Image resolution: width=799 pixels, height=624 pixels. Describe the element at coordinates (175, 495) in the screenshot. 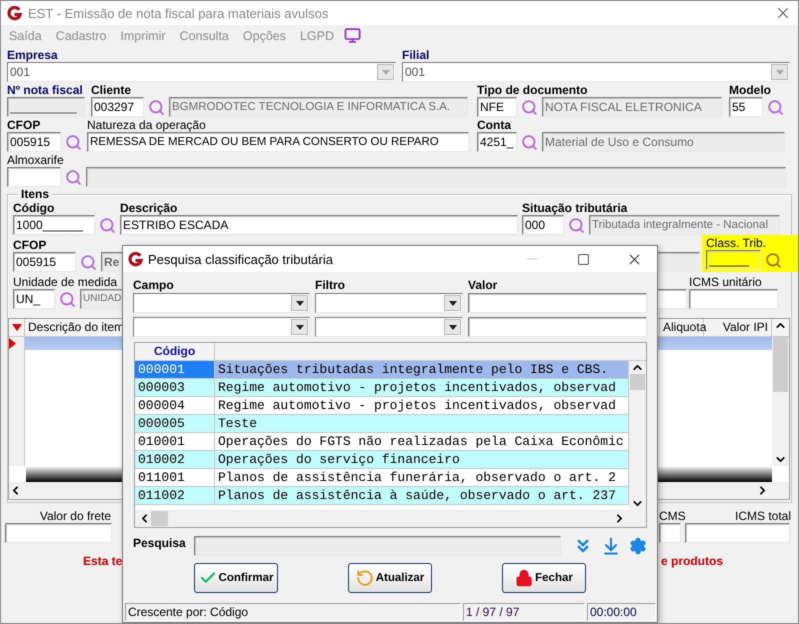

I see `table-cell: 011002` at that location.